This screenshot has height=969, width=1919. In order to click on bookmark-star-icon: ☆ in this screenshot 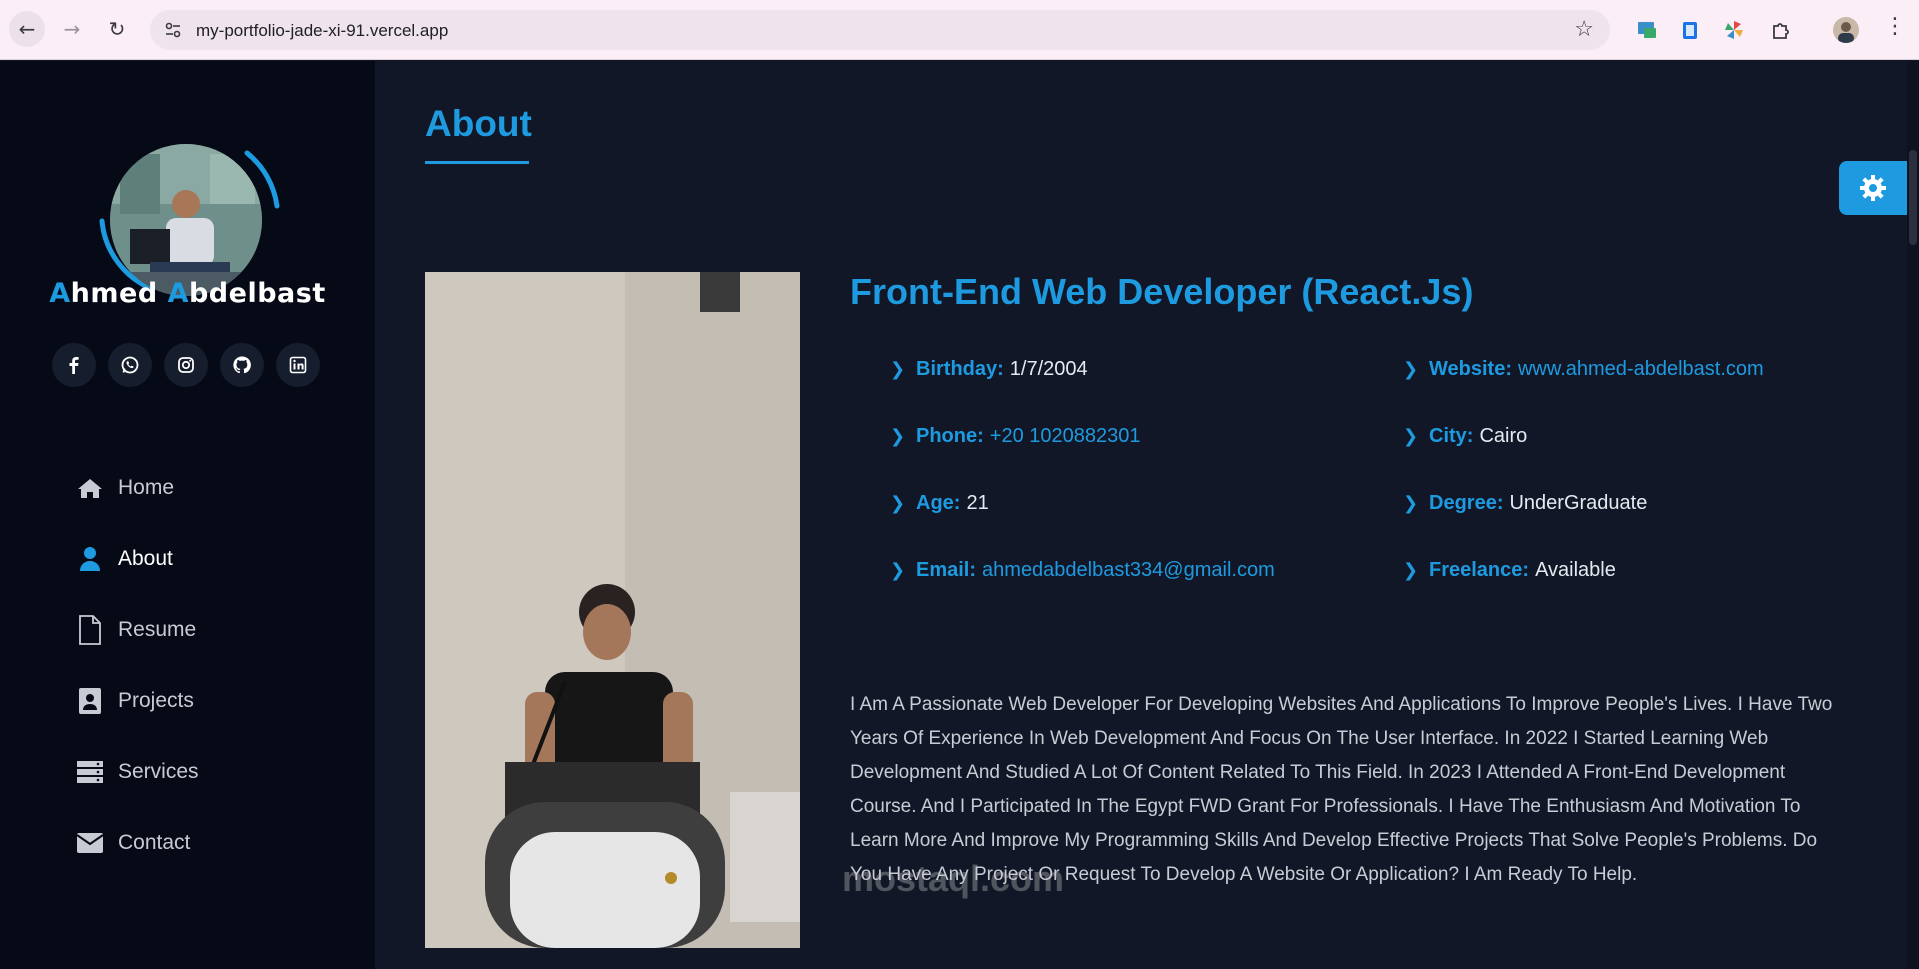, I will do `click(1584, 29)`.